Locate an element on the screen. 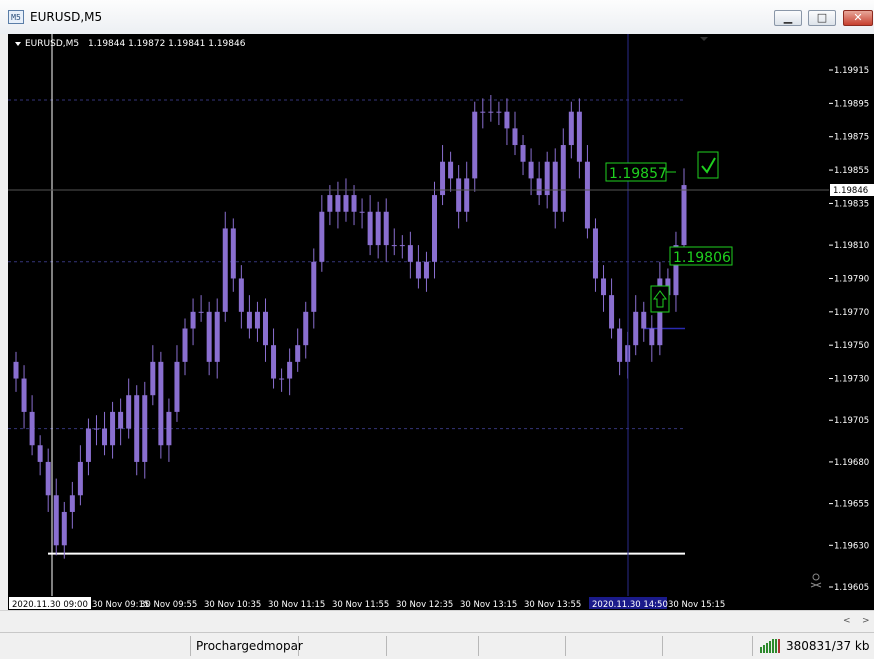  title-bar: M5 EURUSD,M5 ▁ □ ✕ is located at coordinates (437, 17).